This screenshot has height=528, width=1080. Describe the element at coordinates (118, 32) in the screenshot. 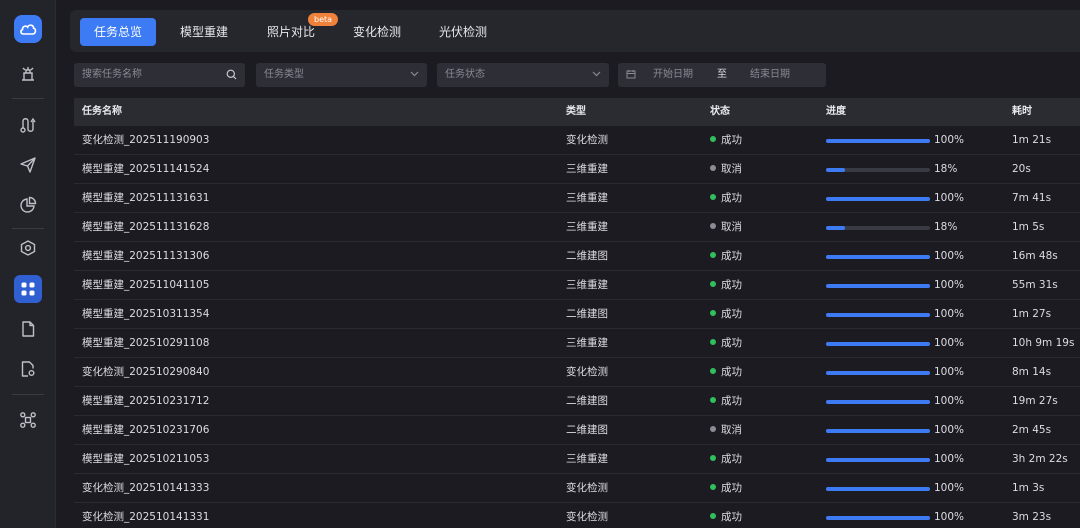

I see `tab-task-overview: 任务总览` at that location.